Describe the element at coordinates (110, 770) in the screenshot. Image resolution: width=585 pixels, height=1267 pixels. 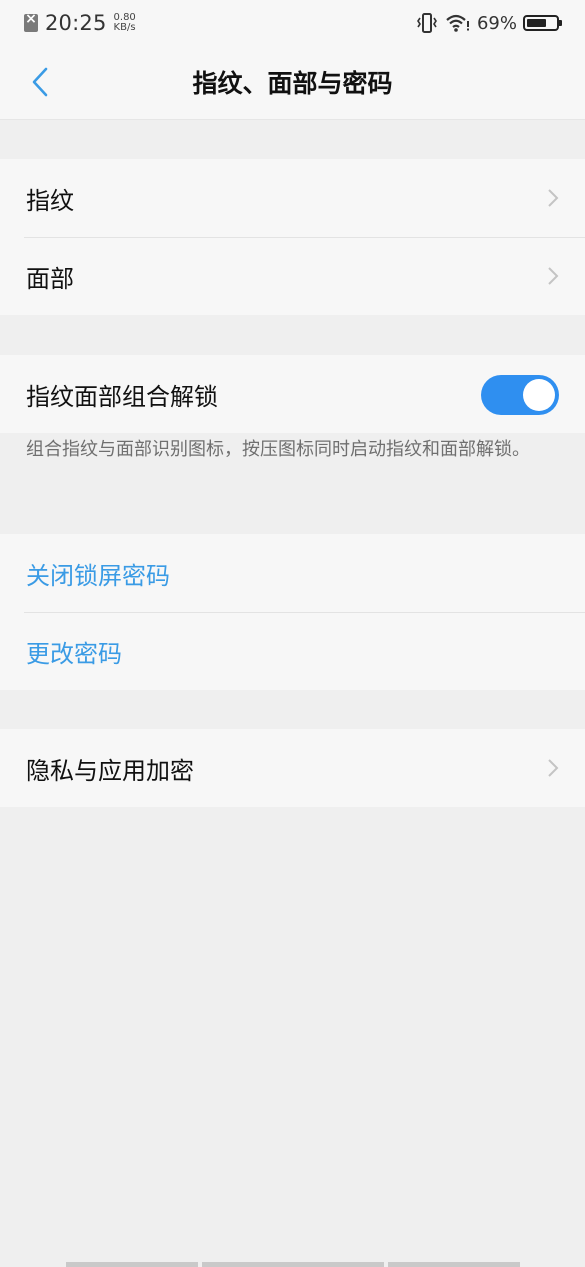
I see `privacy-encryption-label: 隐私与应用加密` at that location.